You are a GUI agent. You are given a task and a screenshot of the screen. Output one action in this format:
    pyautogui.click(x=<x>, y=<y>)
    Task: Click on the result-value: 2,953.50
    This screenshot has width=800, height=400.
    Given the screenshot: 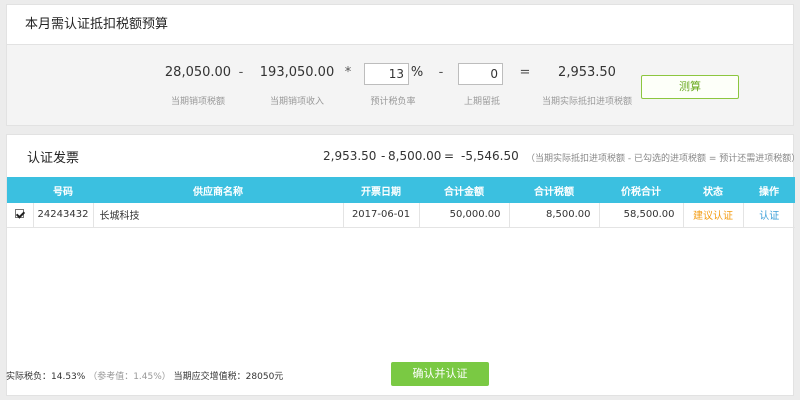 What is the action you would take?
    pyautogui.click(x=587, y=72)
    